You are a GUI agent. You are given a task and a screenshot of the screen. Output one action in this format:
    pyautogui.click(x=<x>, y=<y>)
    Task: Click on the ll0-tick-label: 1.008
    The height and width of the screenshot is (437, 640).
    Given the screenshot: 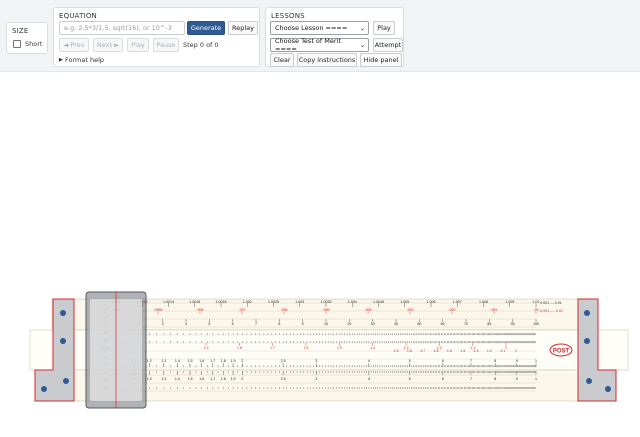 What is the action you would take?
    pyautogui.click(x=483, y=302)
    